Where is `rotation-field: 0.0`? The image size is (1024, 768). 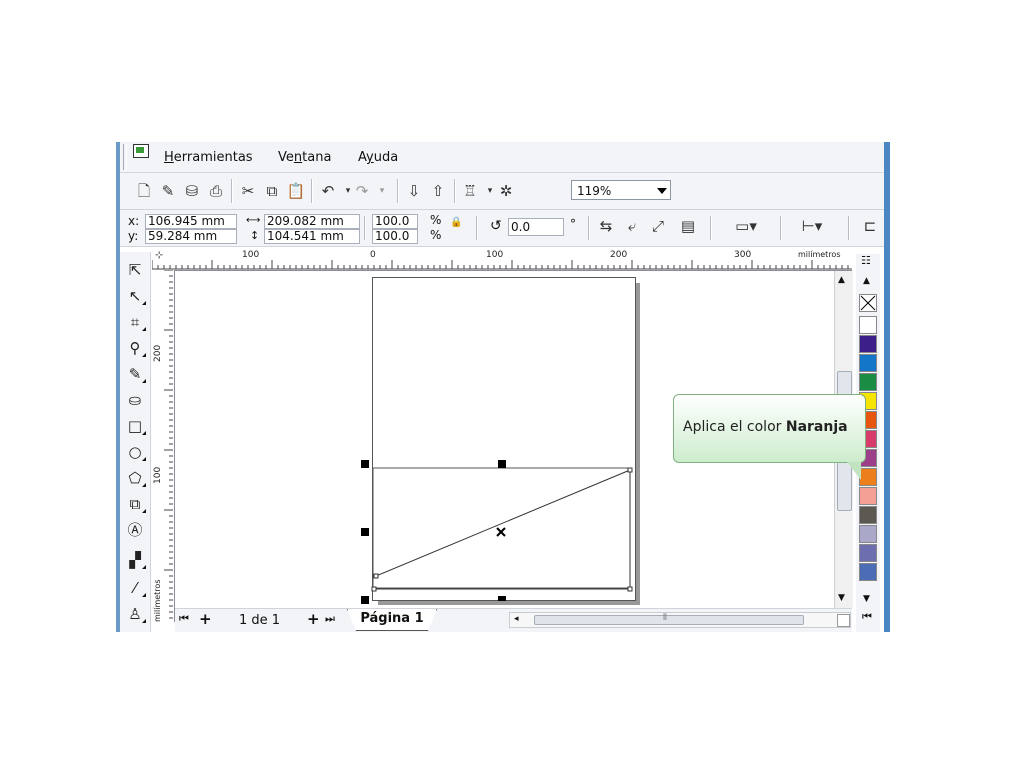 rotation-field: 0.0 is located at coordinates (536, 227).